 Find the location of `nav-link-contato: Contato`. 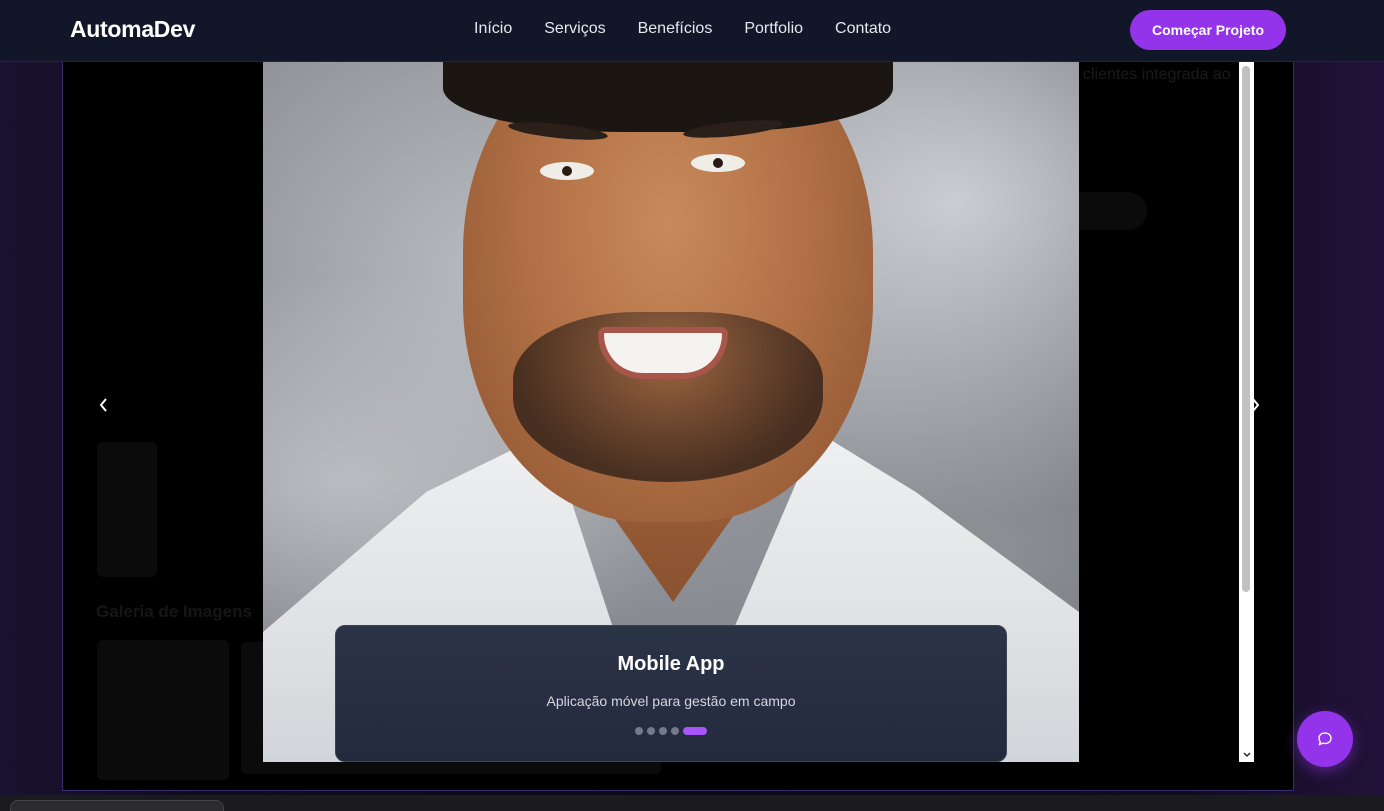

nav-link-contato: Contato is located at coordinates (863, 29).